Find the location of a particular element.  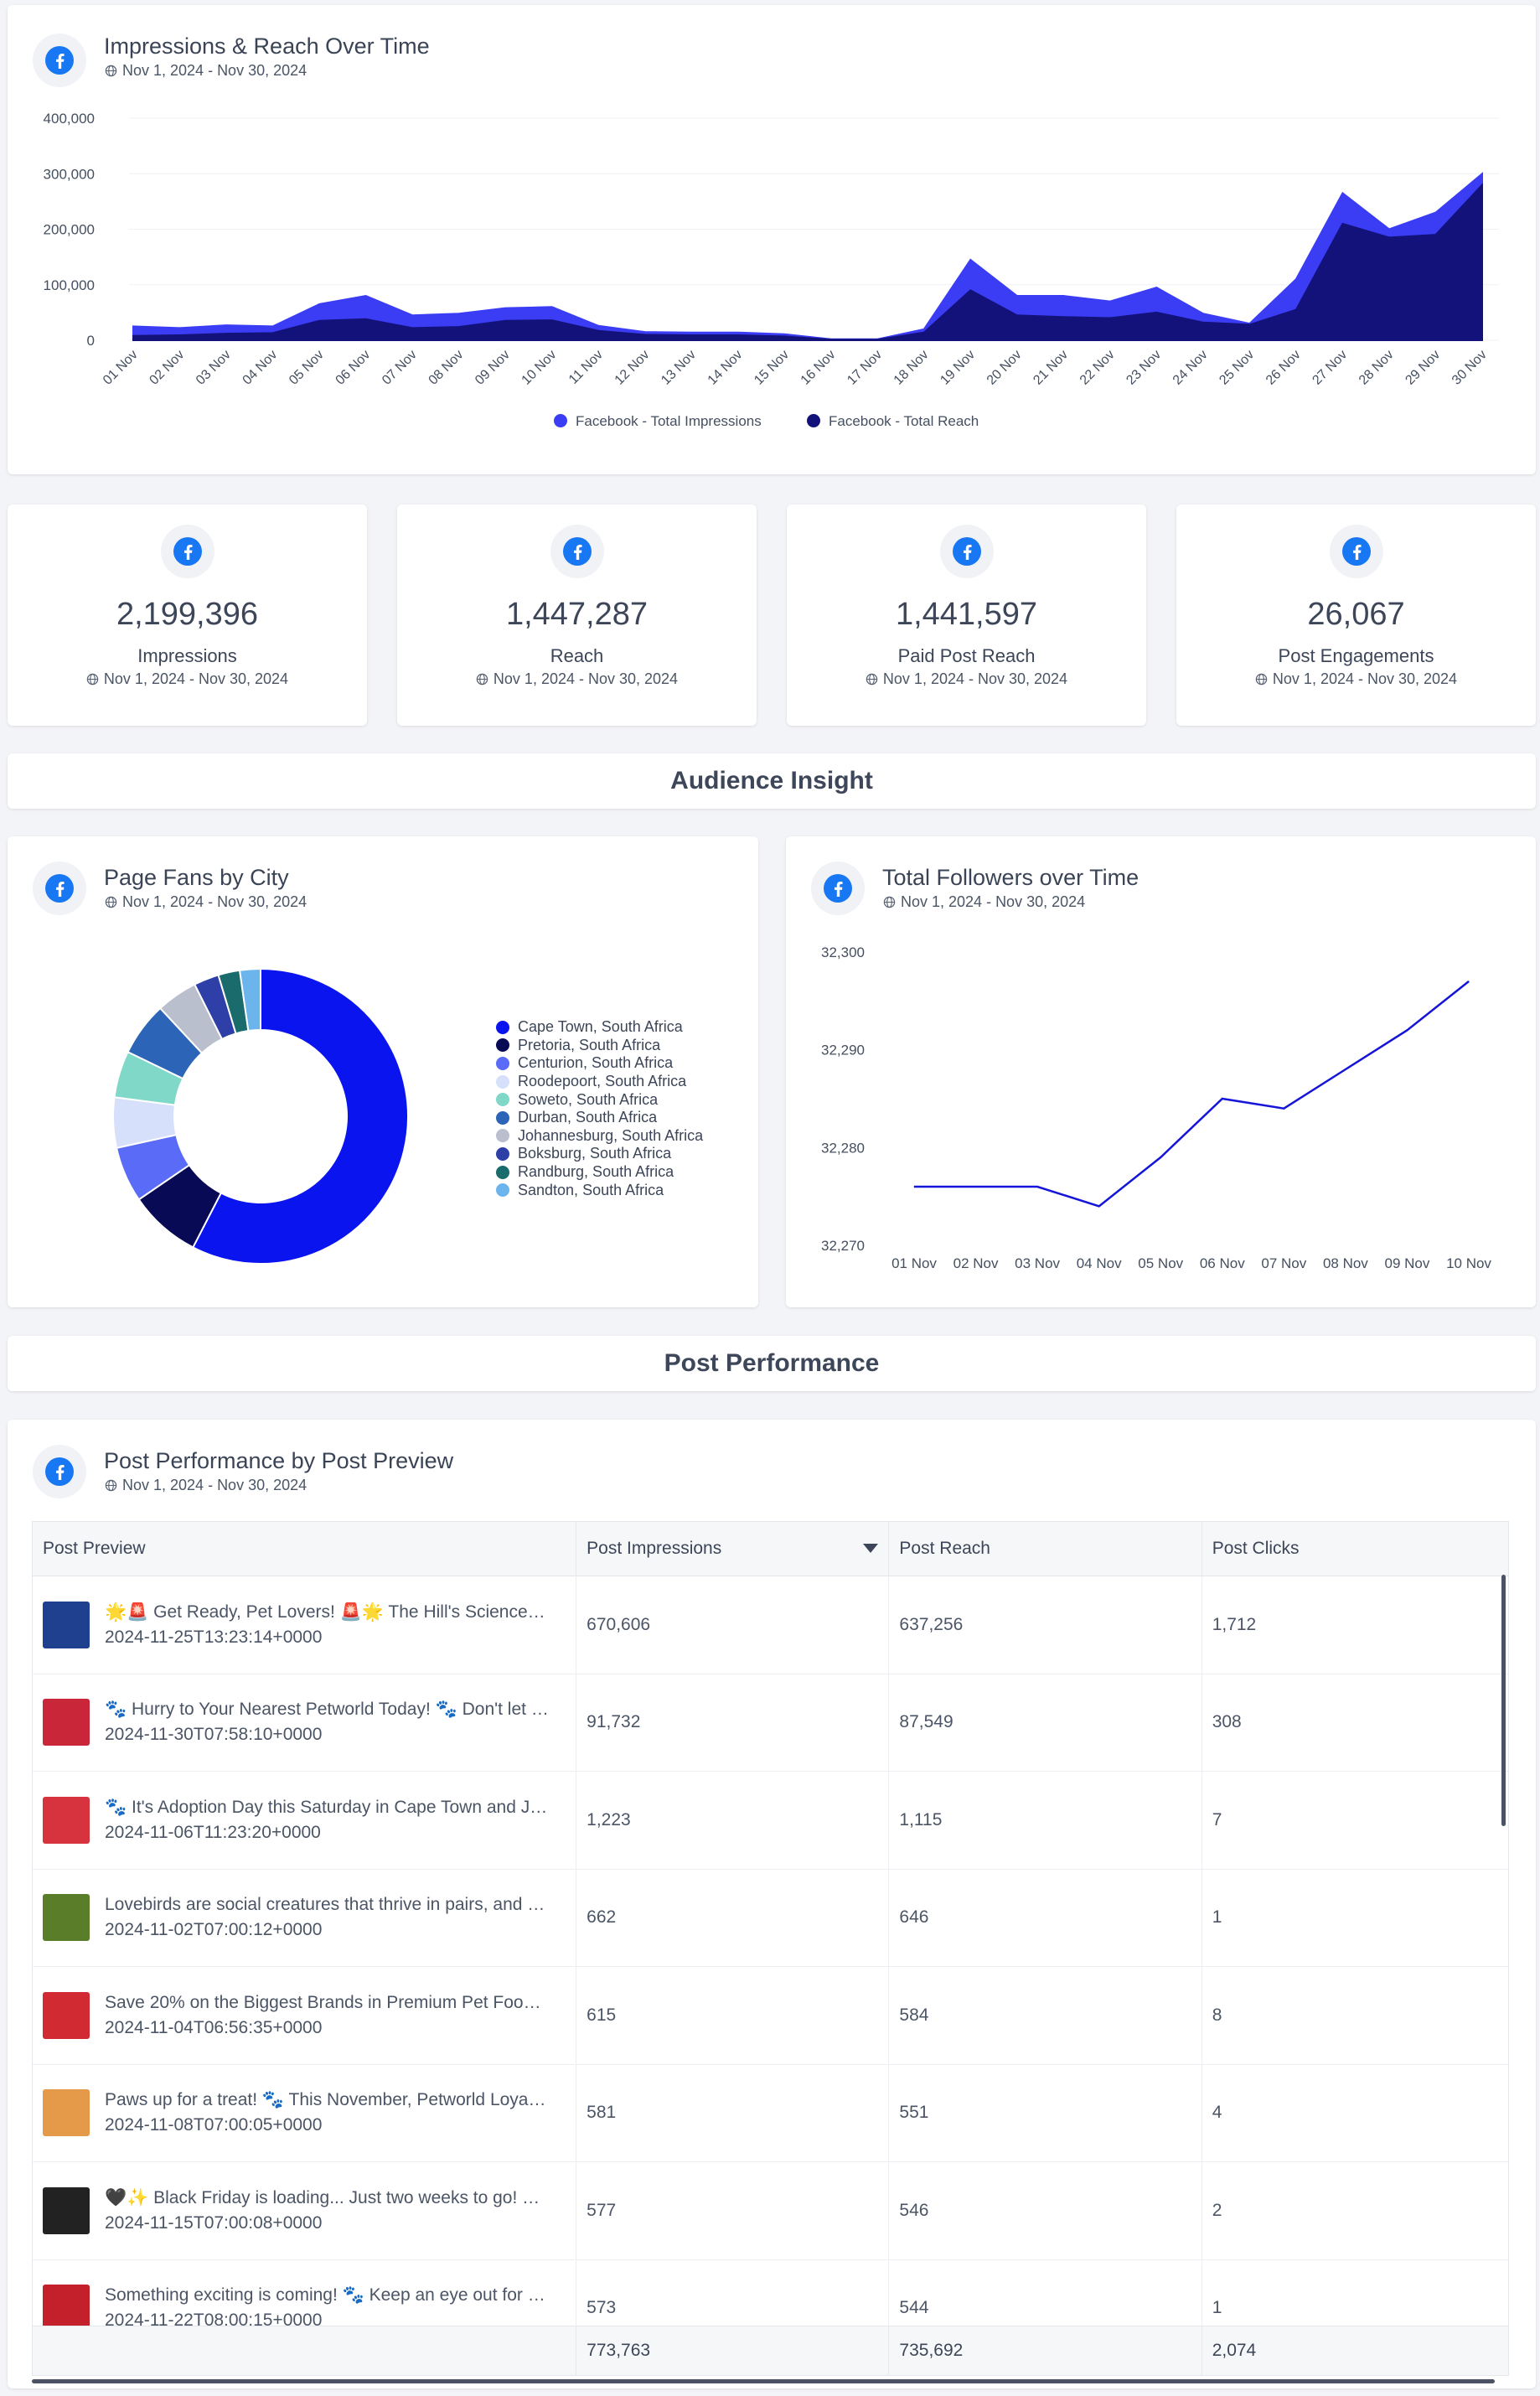

legend-item: Centurion, South Africa is located at coordinates (599, 1063).